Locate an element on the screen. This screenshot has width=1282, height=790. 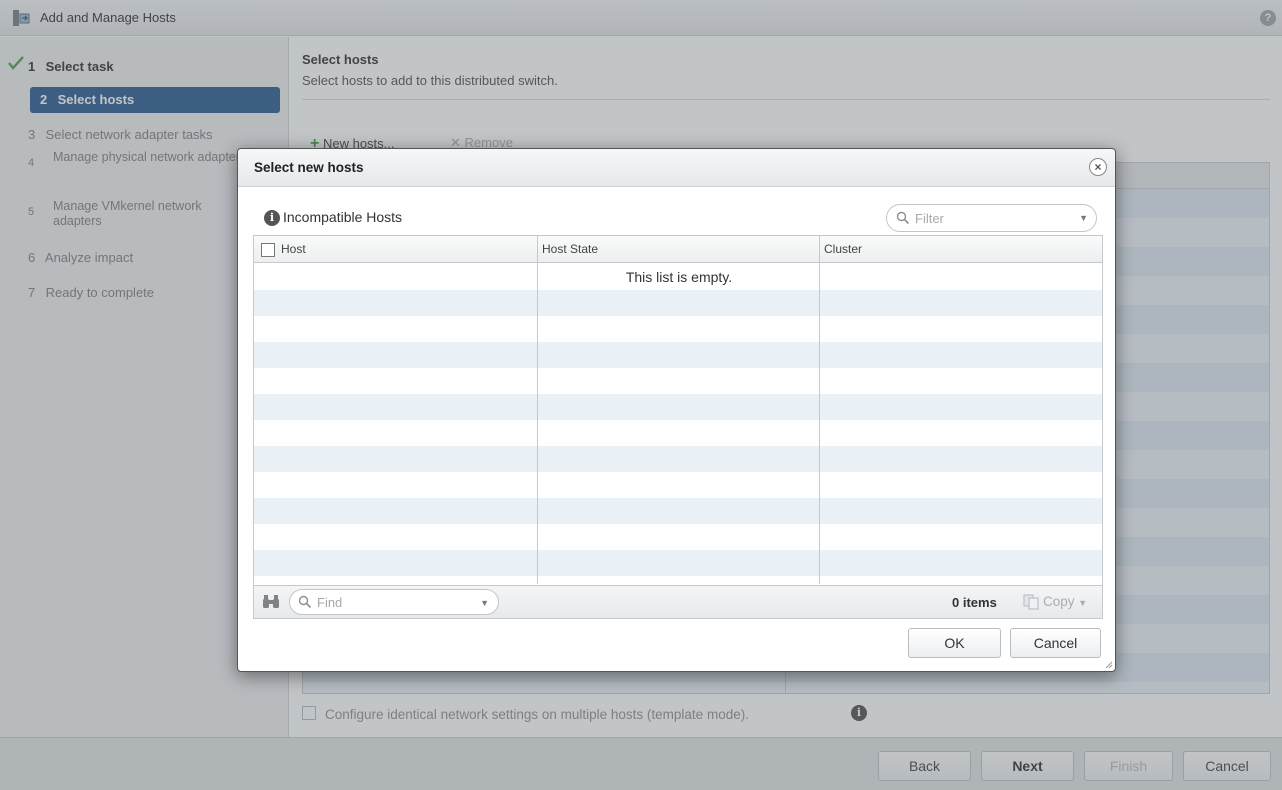
find-input-box: ▼ is located at coordinates (394, 602).